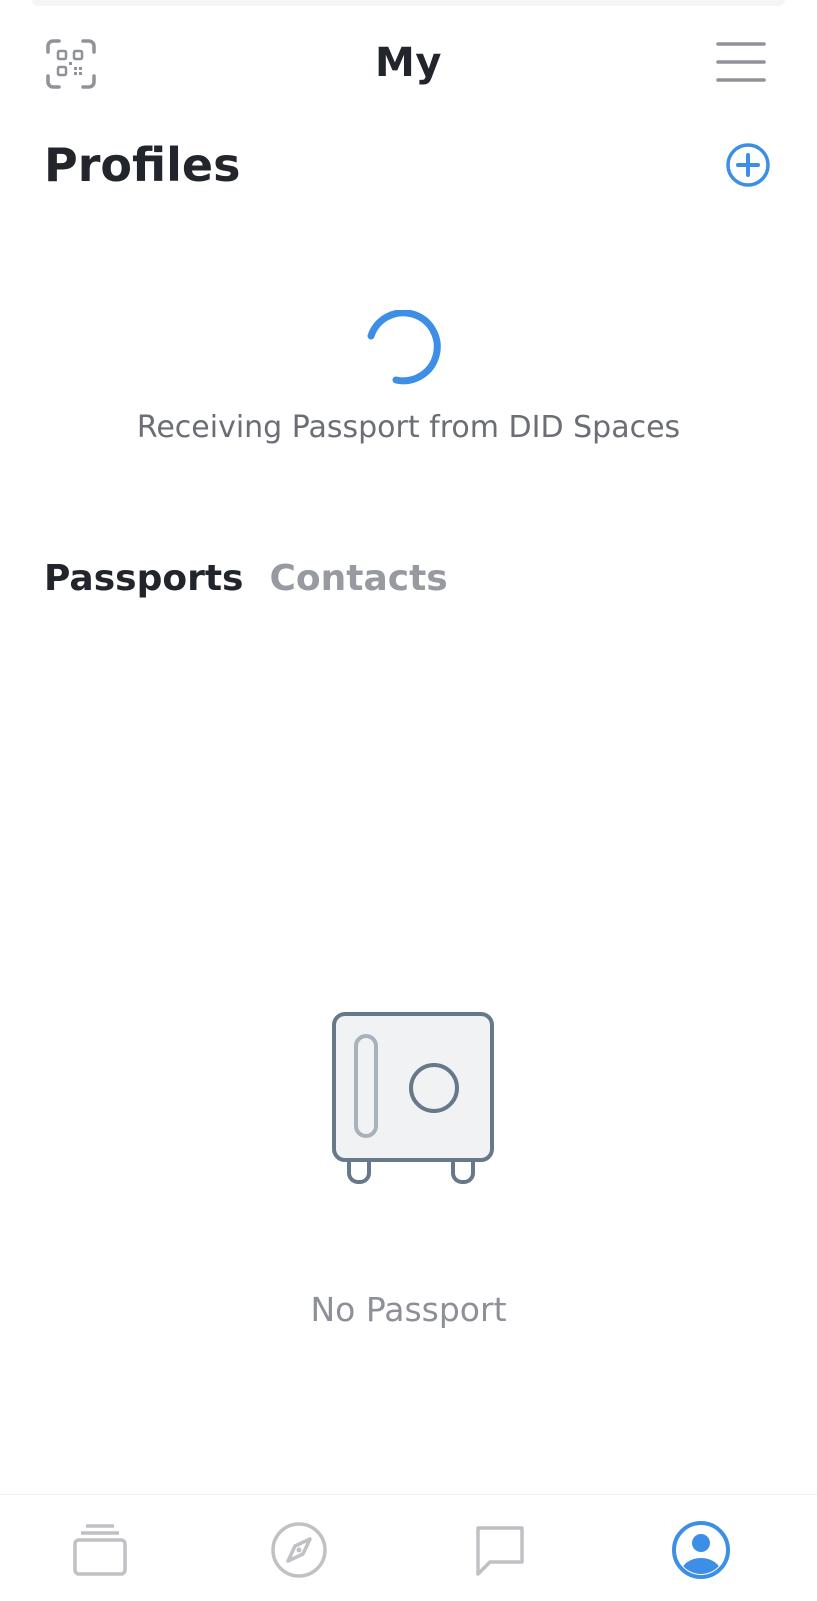 Image resolution: width=817 pixels, height=1601 pixels. What do you see at coordinates (408, 3) in the screenshot?
I see `status-strip` at bounding box center [408, 3].